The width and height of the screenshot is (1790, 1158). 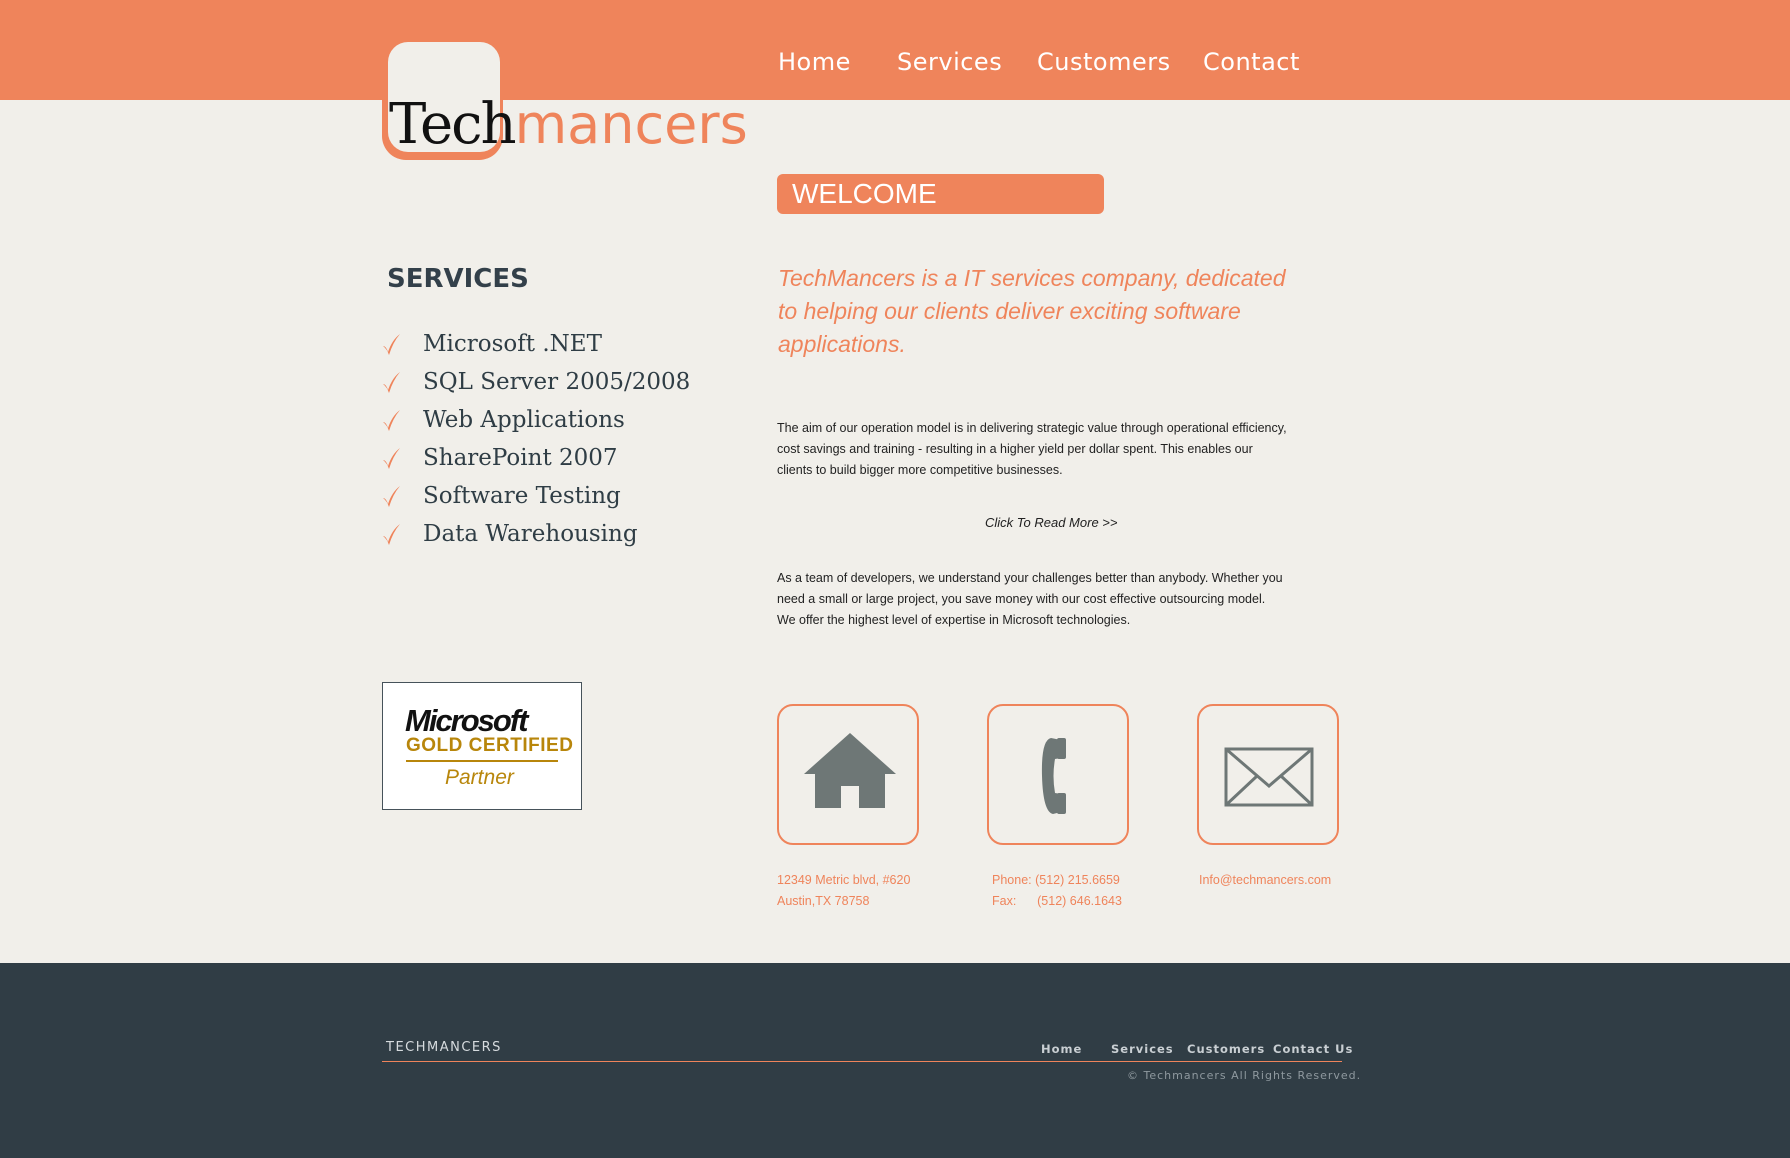 I want to click on service-label: SharePoint 2007, so click(x=520, y=458).